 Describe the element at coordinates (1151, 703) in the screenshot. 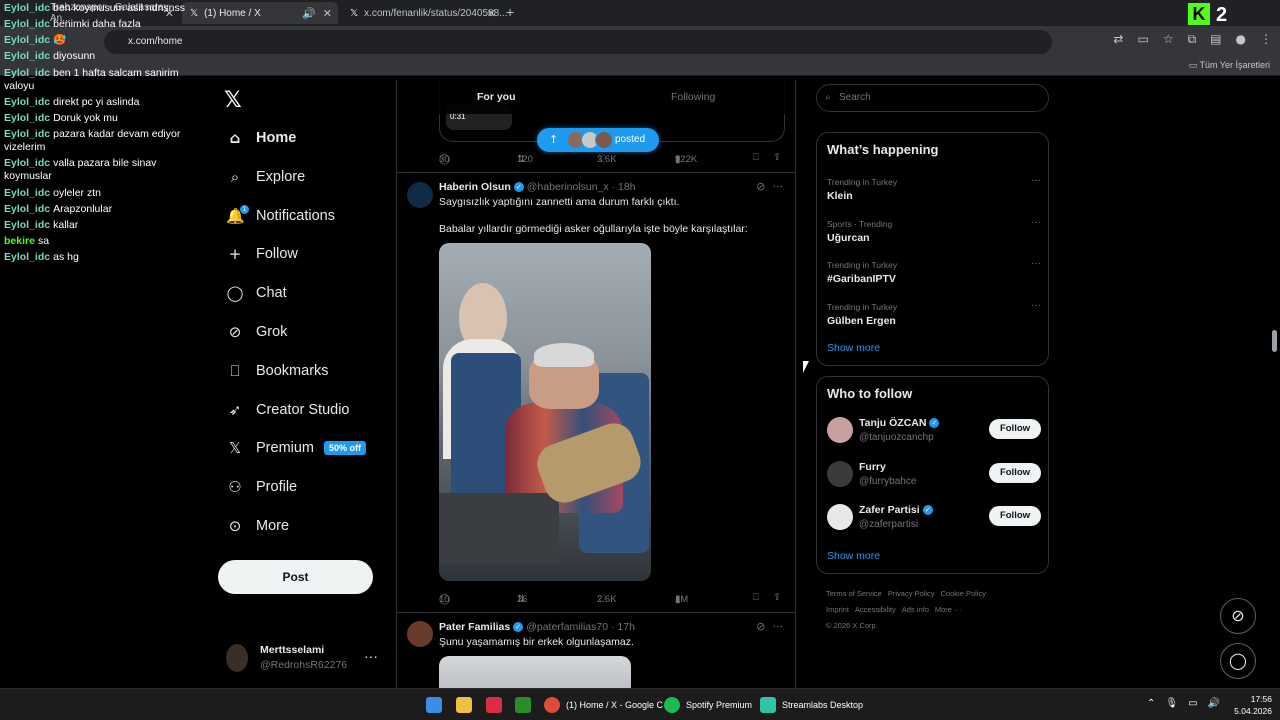

I see `chevron-up-icon: ⌃` at that location.